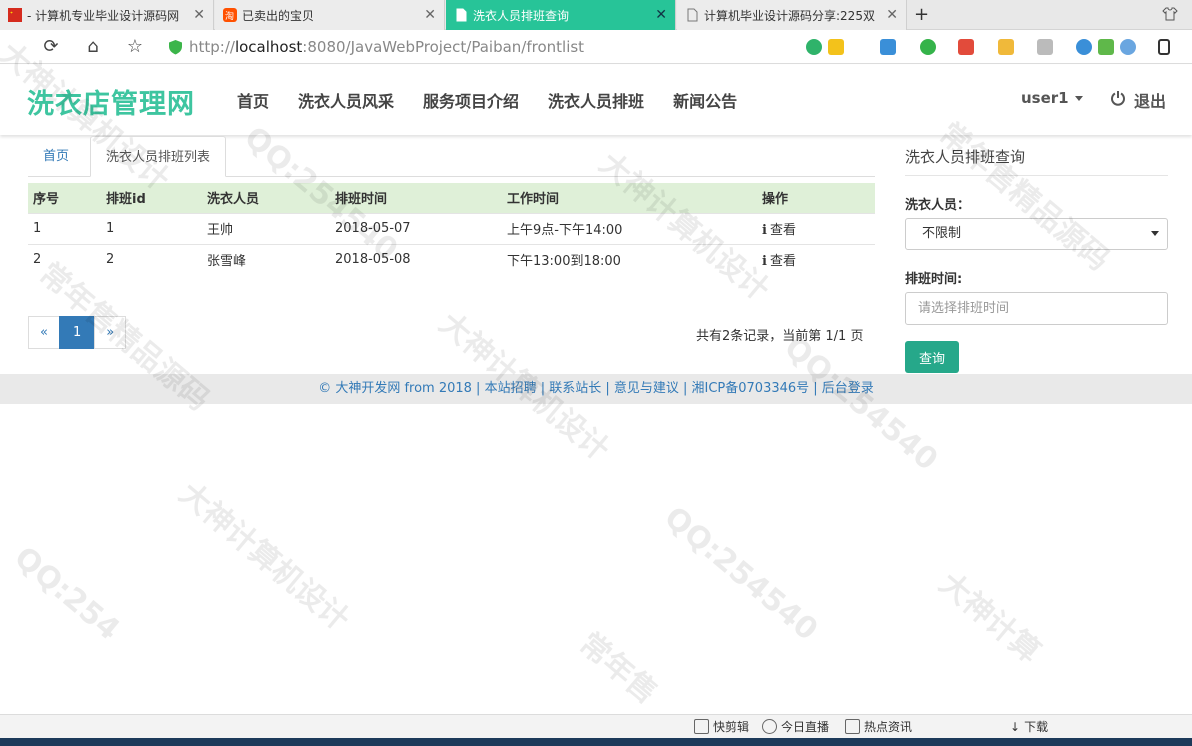 This screenshot has height=746, width=1192. I want to click on status-label: 快剪辑, so click(731, 727).